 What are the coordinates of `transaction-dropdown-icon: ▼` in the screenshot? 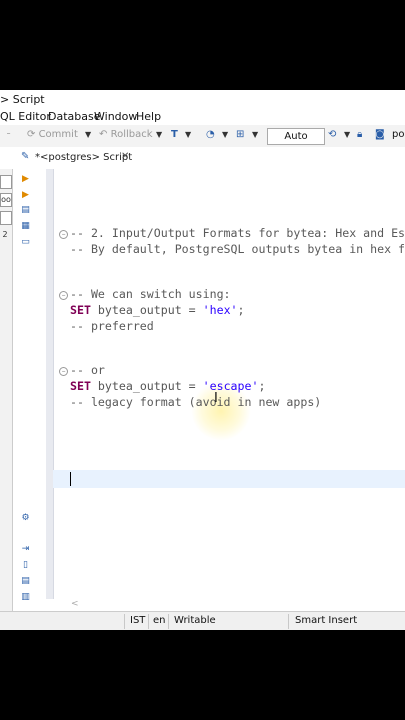 It's located at (188, 134).